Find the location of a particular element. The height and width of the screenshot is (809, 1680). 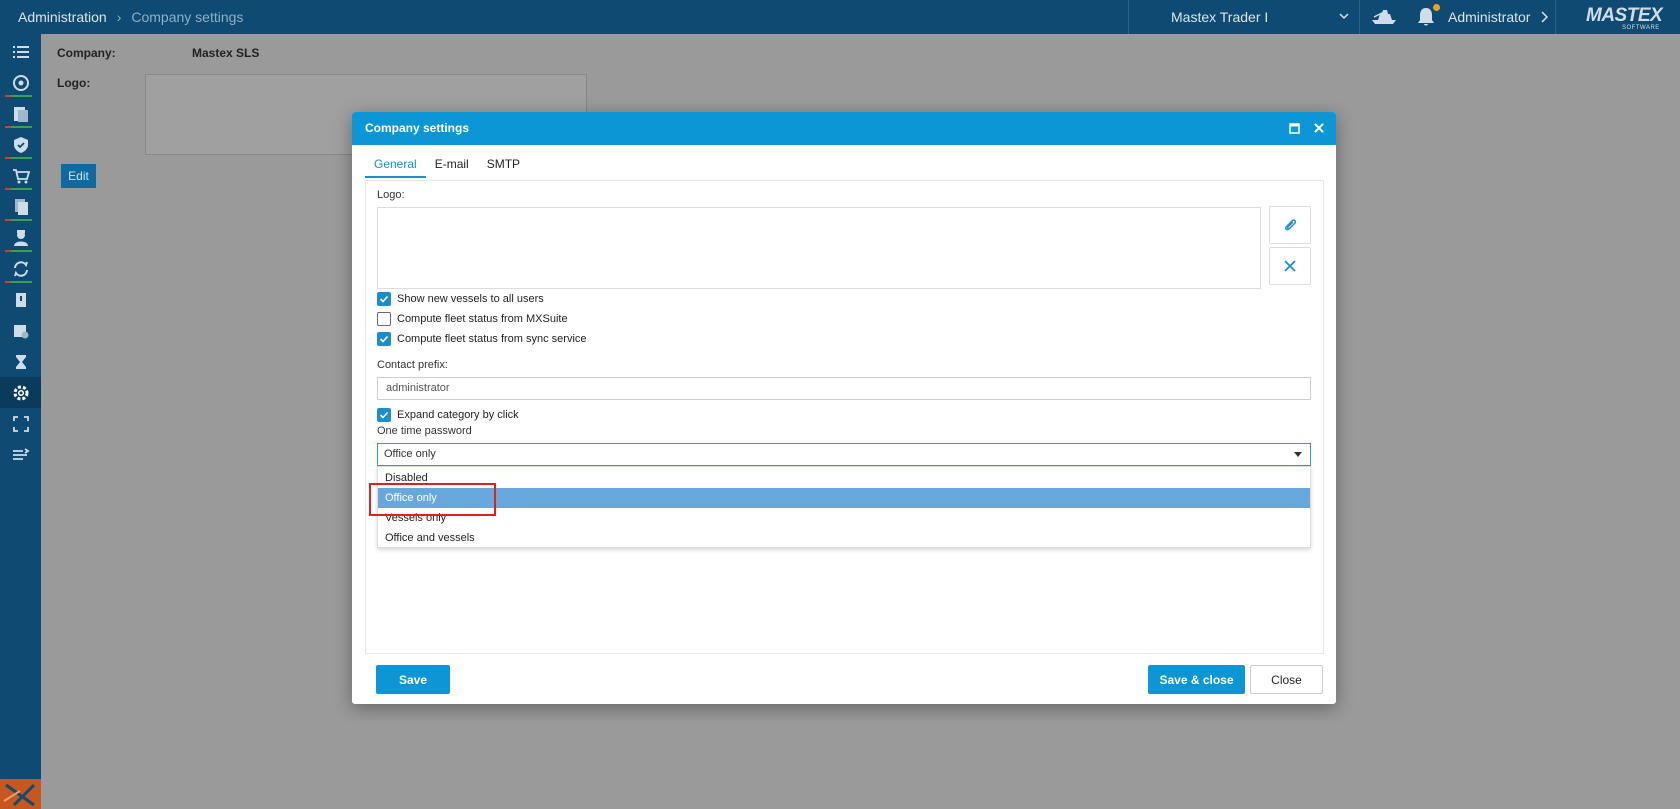

collapse-icon is located at coordinates (20, 454).